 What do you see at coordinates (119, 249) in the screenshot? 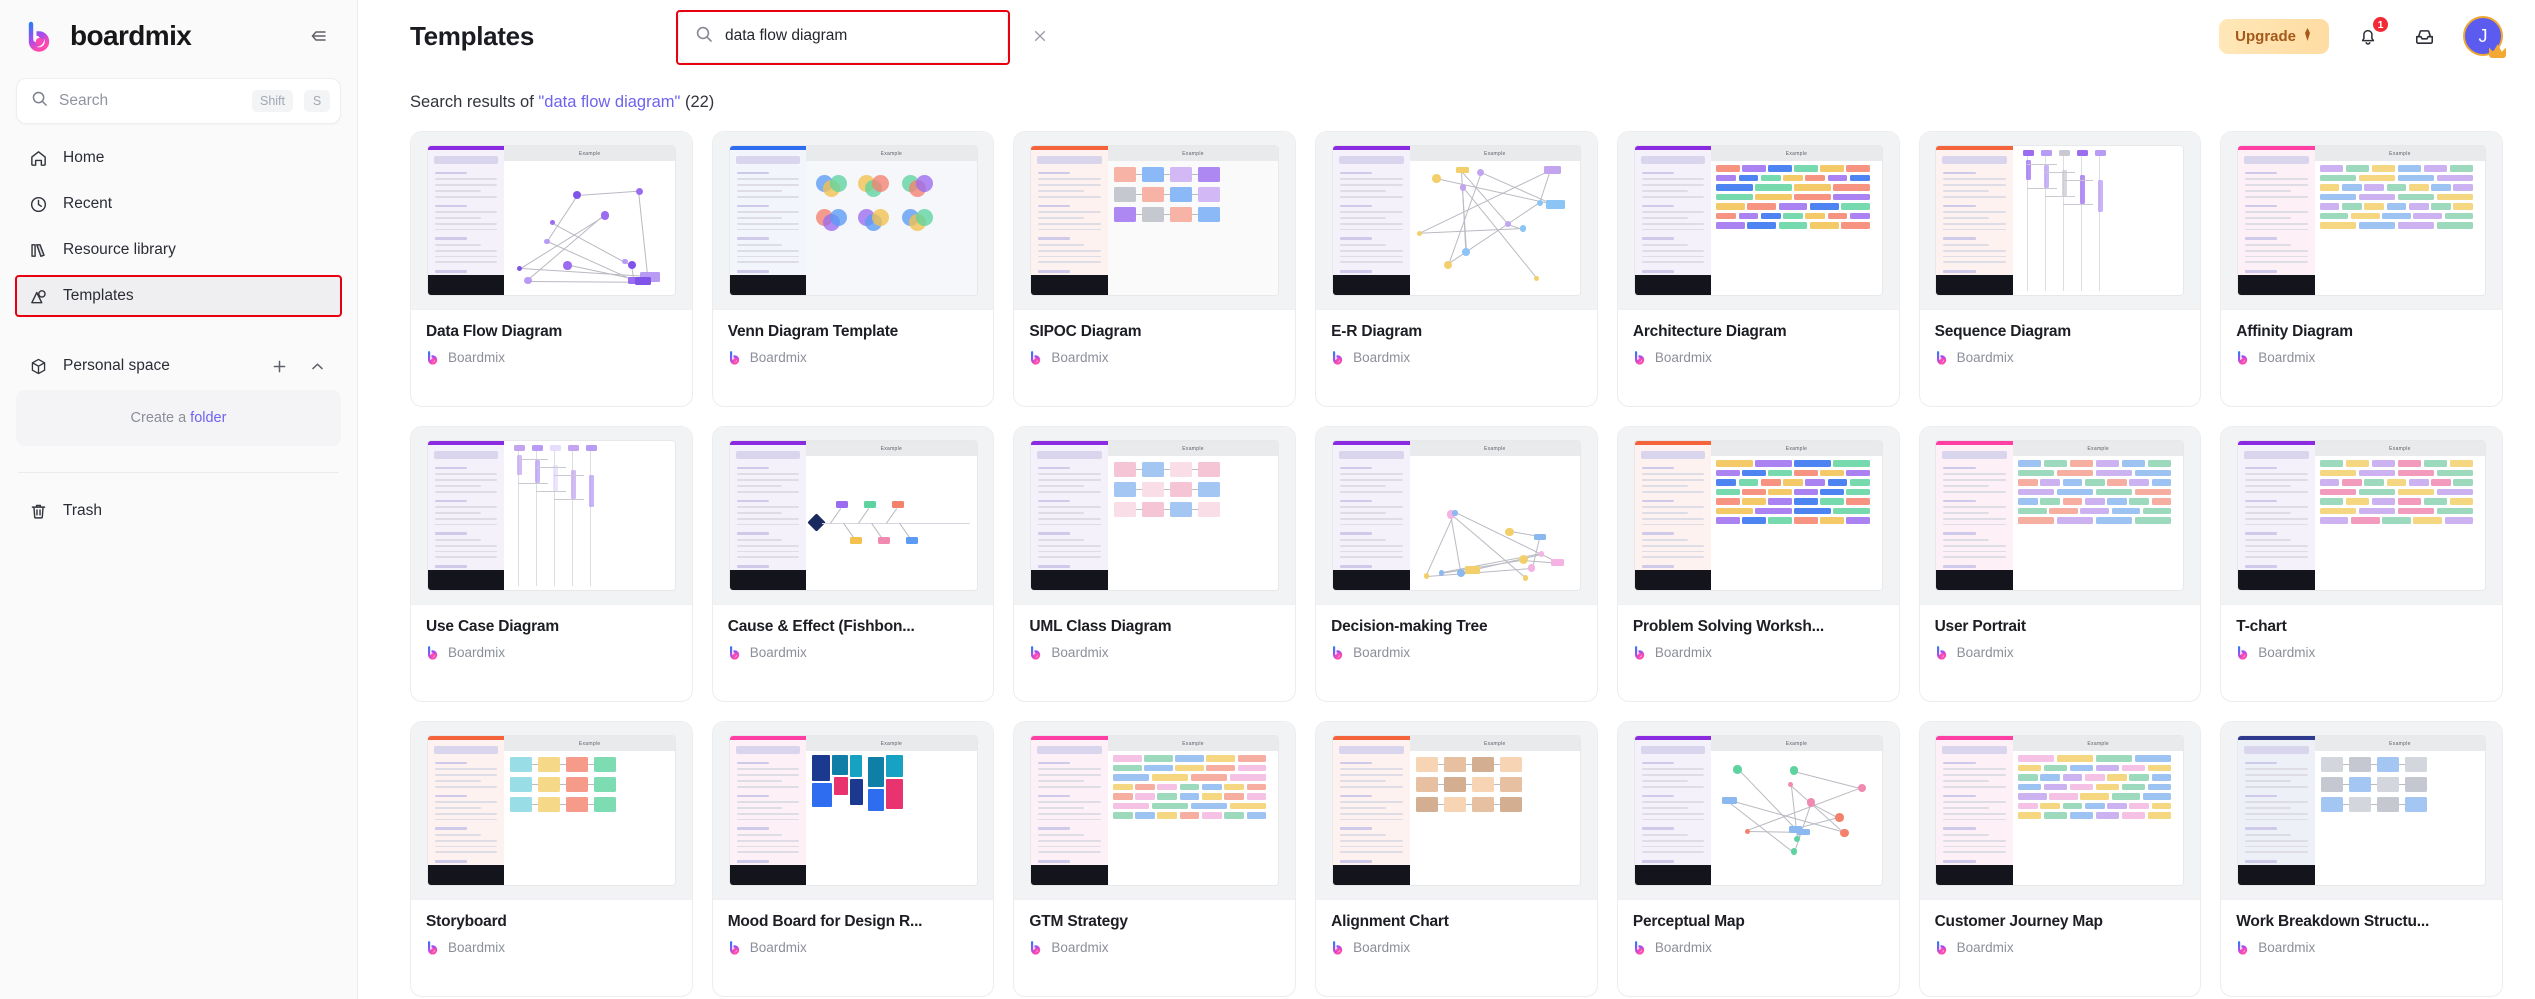
I see `sidebar-item-label: Resource library` at bounding box center [119, 249].